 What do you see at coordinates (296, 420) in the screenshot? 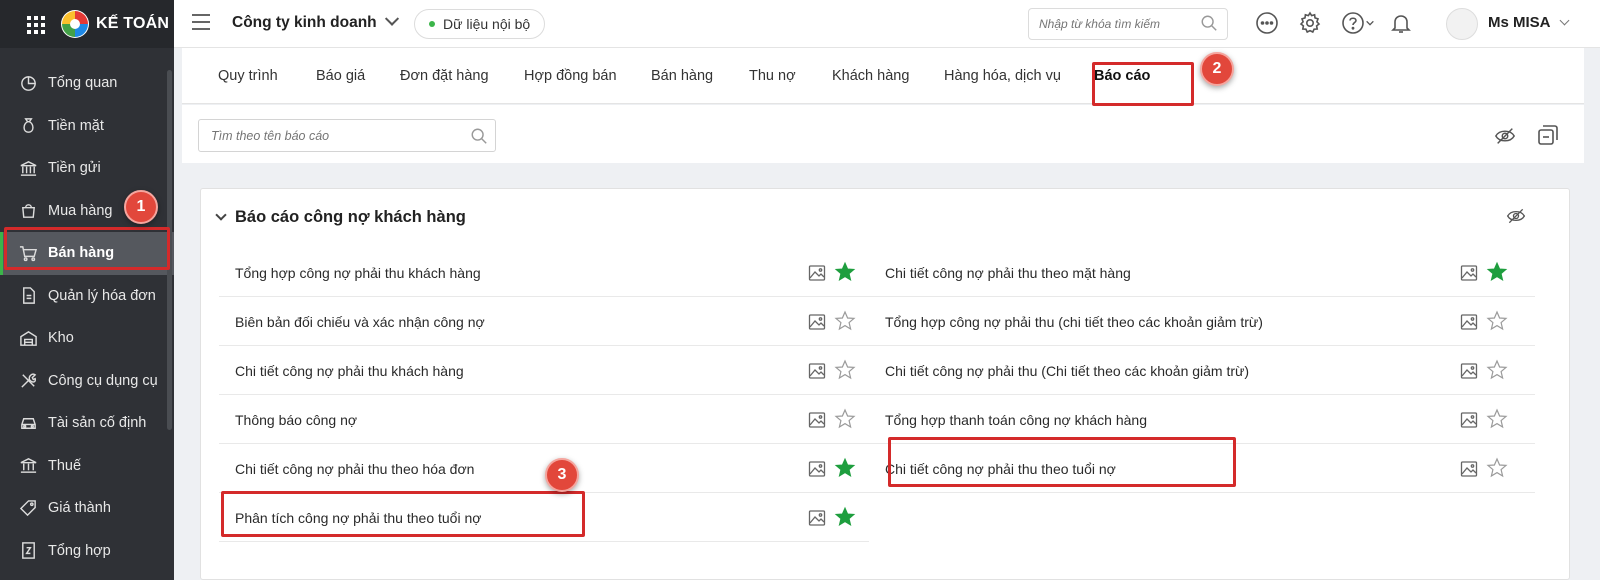
I see `report-label: Thông báo công nợ` at bounding box center [296, 420].